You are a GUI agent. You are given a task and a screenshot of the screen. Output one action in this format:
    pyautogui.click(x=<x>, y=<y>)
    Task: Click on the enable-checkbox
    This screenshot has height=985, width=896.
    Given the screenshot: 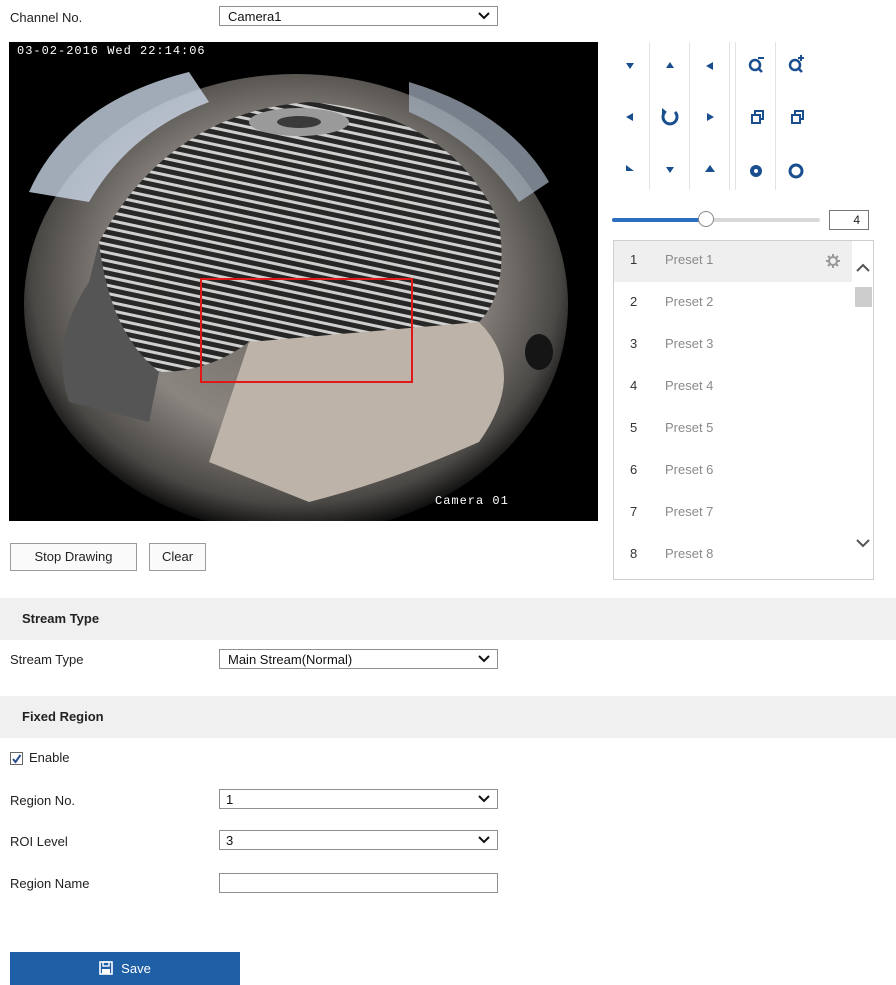 What is the action you would take?
    pyautogui.click(x=16, y=758)
    